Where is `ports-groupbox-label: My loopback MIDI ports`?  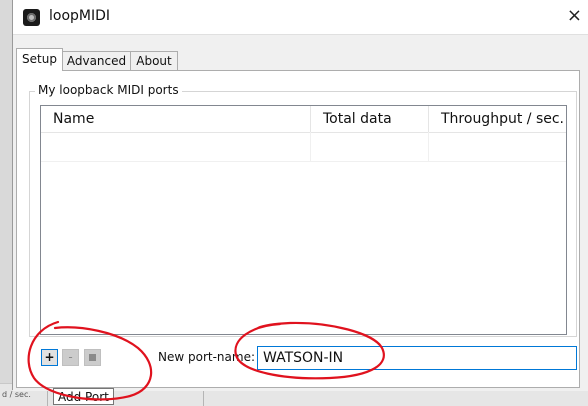
ports-groupbox-label: My loopback MIDI ports is located at coordinates (108, 90).